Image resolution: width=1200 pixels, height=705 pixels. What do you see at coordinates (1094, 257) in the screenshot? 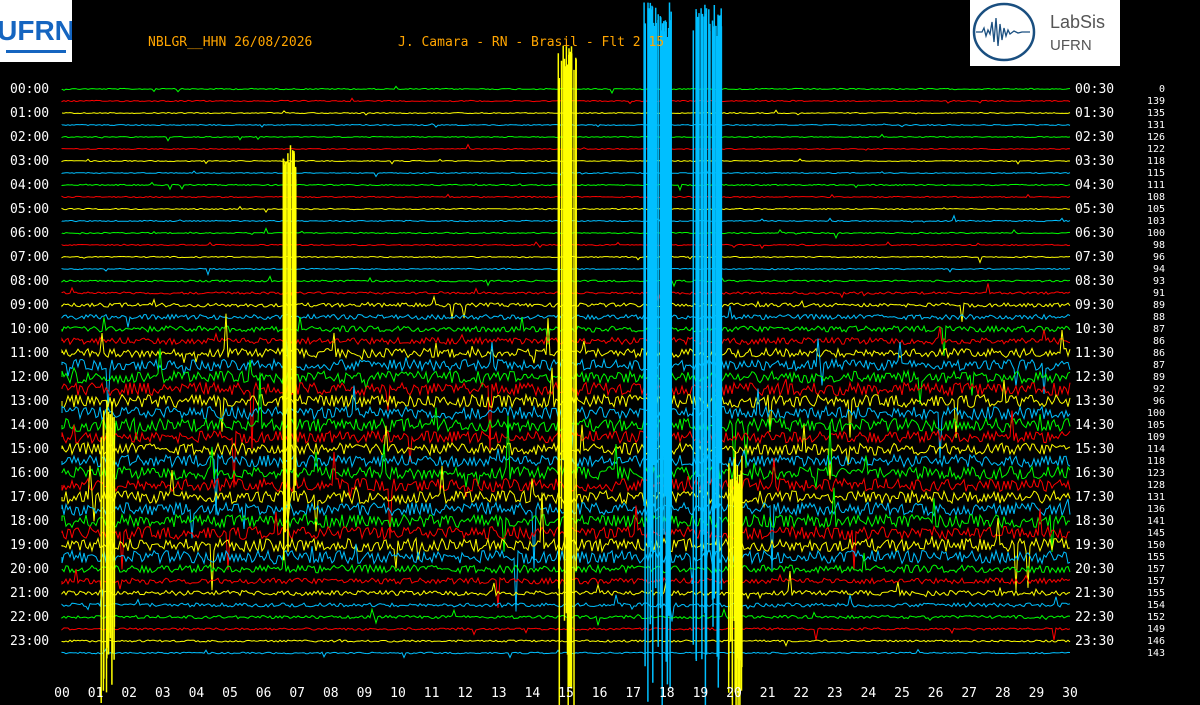
I see `right-time-label: 07:30` at bounding box center [1094, 257].